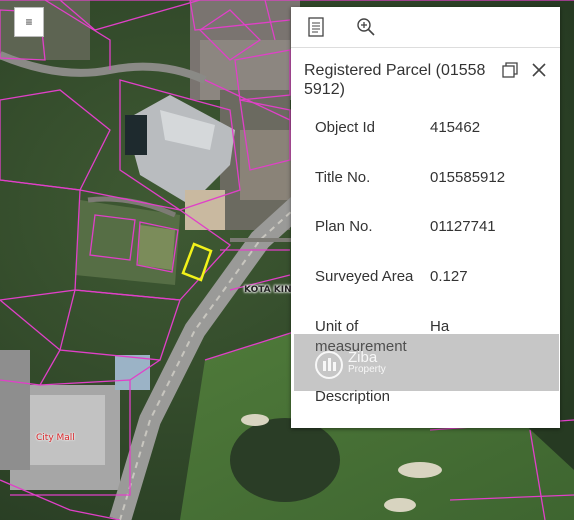 The width and height of the screenshot is (574, 520). I want to click on attribute-key: Description, so click(353, 396).